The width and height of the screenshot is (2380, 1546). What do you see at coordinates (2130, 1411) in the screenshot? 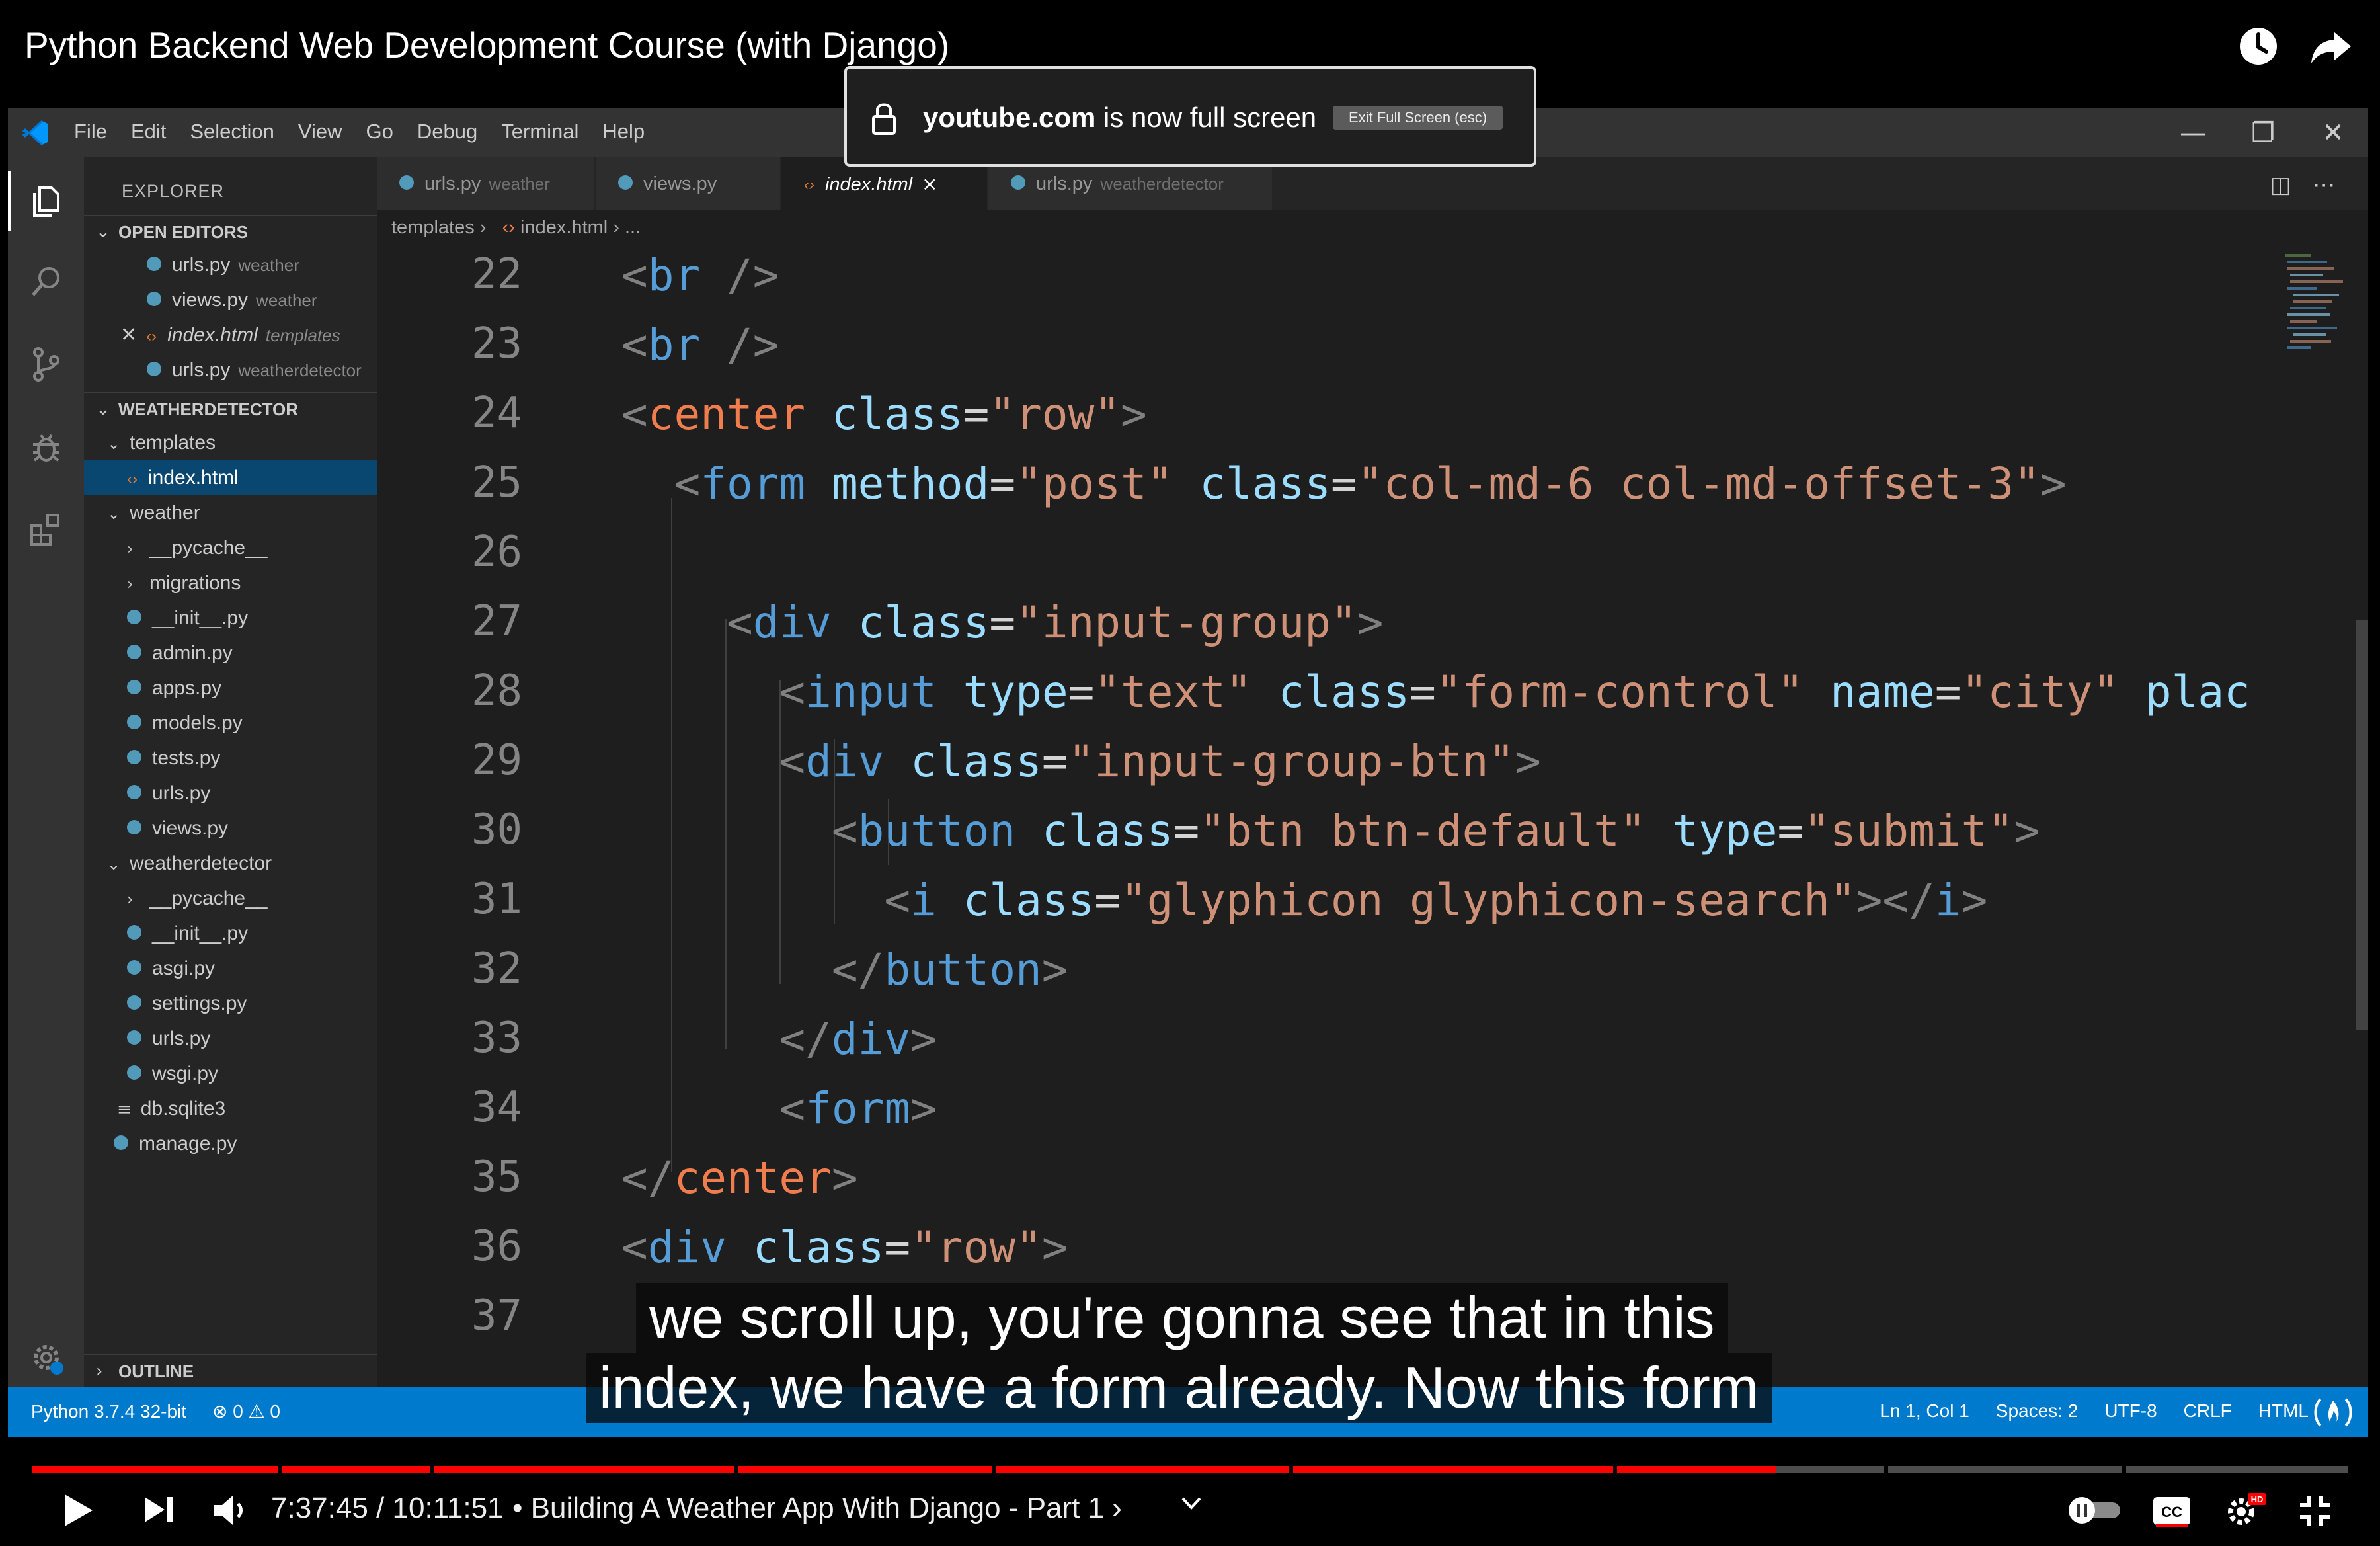
I see `file-encoding: UTF-8` at bounding box center [2130, 1411].